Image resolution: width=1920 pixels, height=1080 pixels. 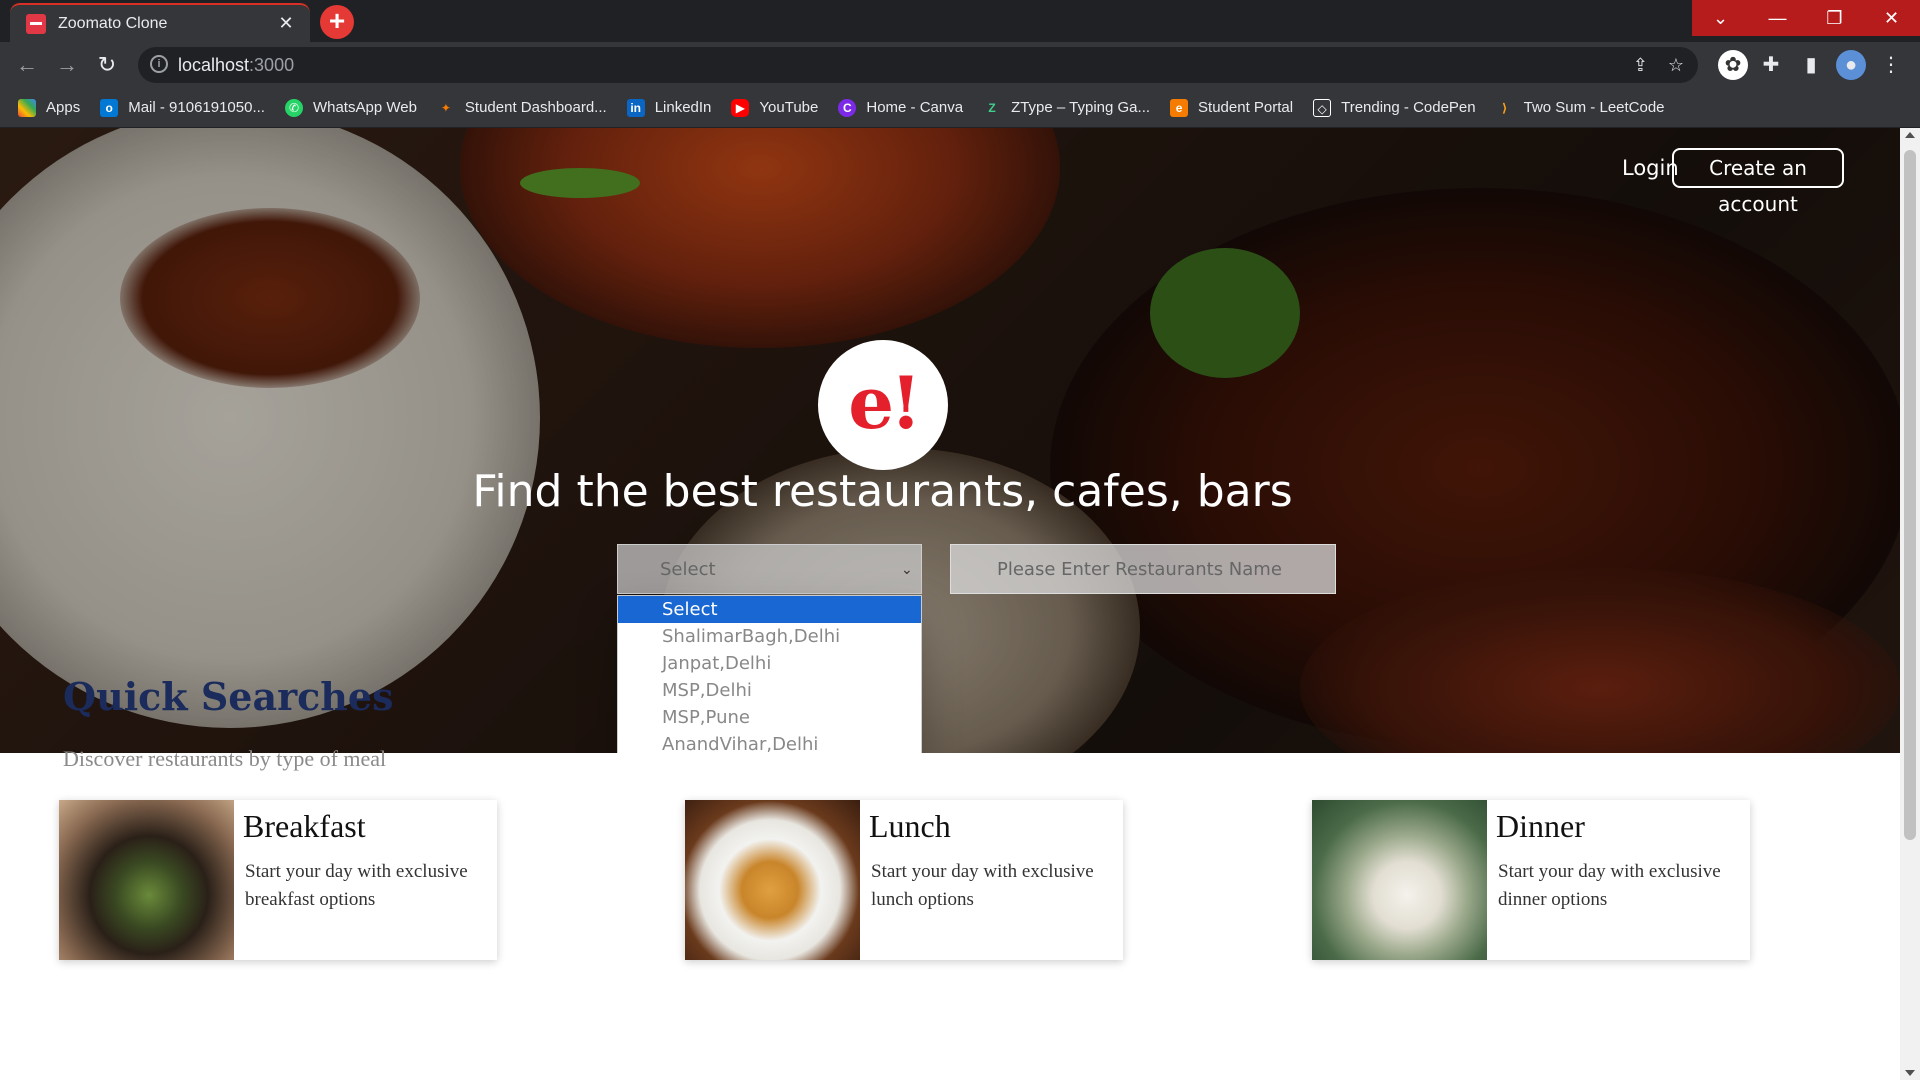 I want to click on page-scrollbar, so click(x=1910, y=604).